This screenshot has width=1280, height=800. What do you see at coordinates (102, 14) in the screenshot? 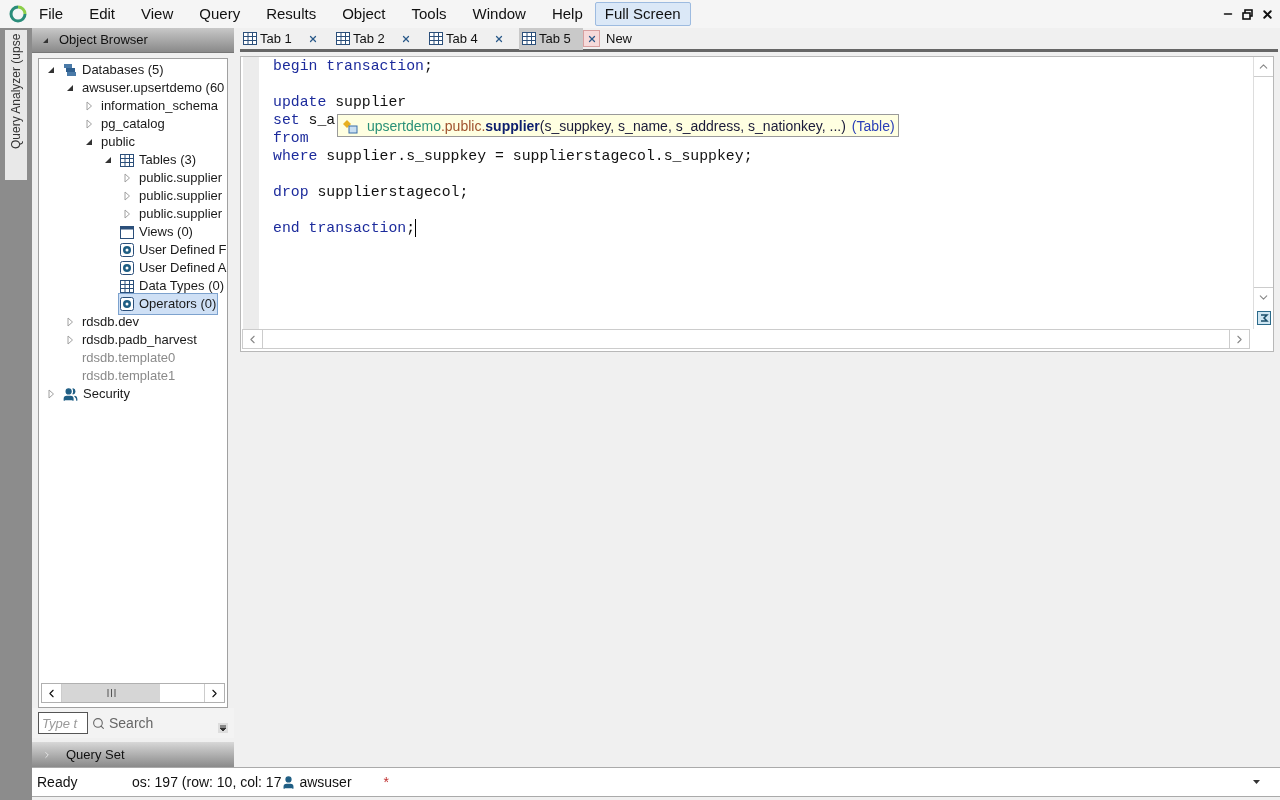
I see `menu-item: Edit` at bounding box center [102, 14].